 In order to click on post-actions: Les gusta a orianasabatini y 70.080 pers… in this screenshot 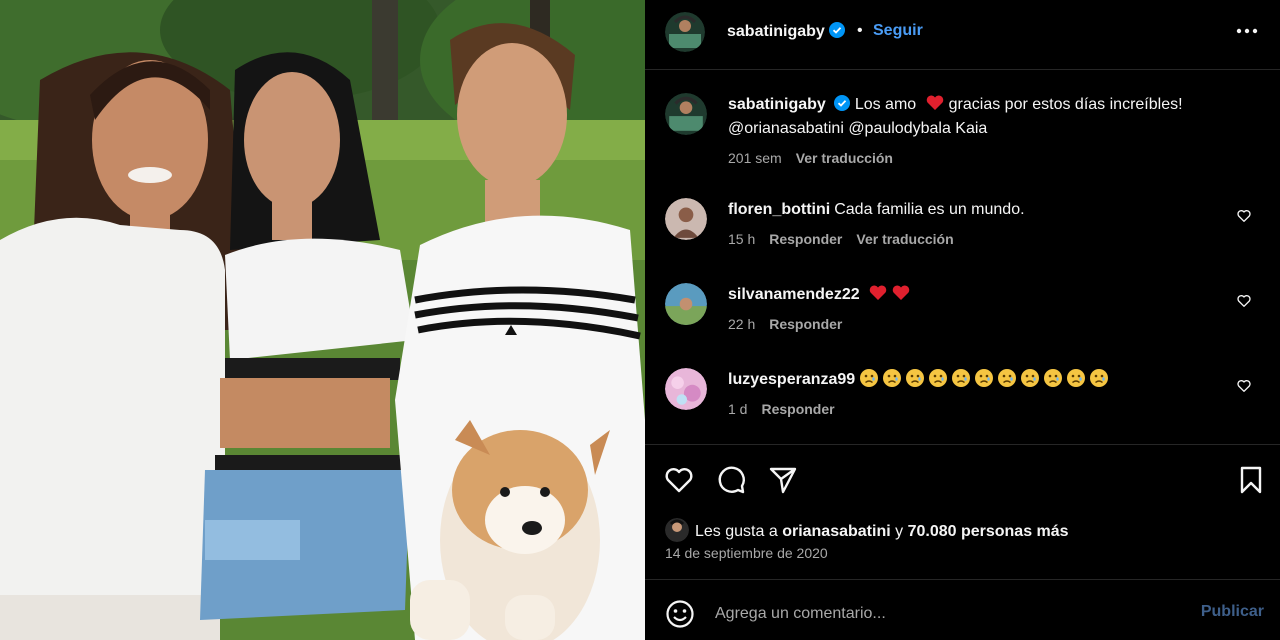, I will do `click(962, 513)`.